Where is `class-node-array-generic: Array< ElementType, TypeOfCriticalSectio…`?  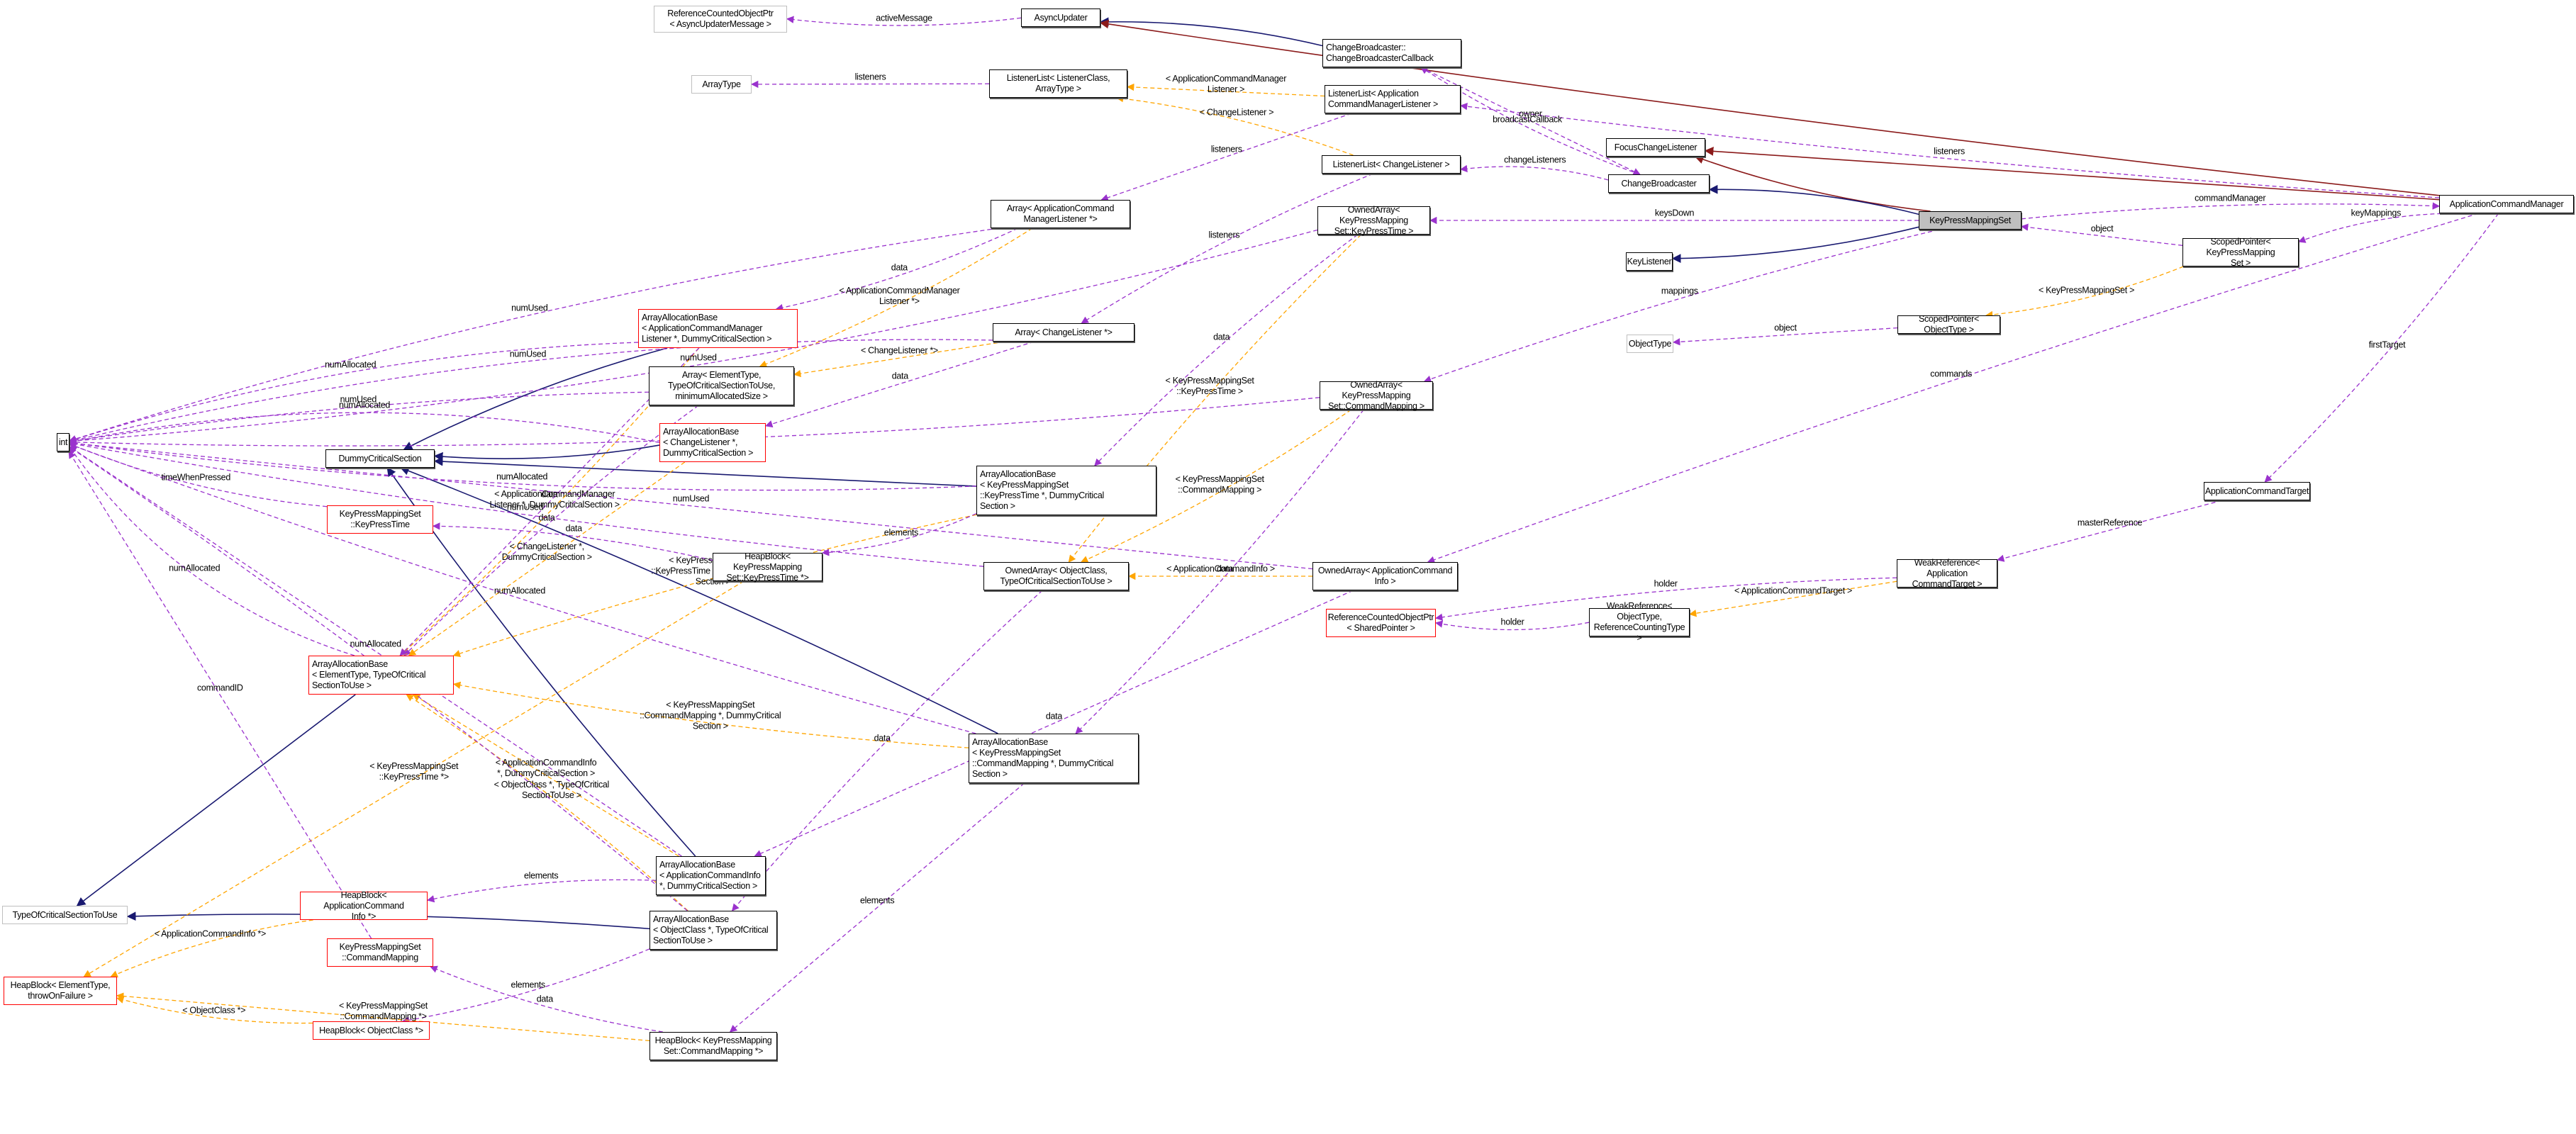 class-node-array-generic: Array< ElementType, TypeOfCriticalSectio… is located at coordinates (721, 385).